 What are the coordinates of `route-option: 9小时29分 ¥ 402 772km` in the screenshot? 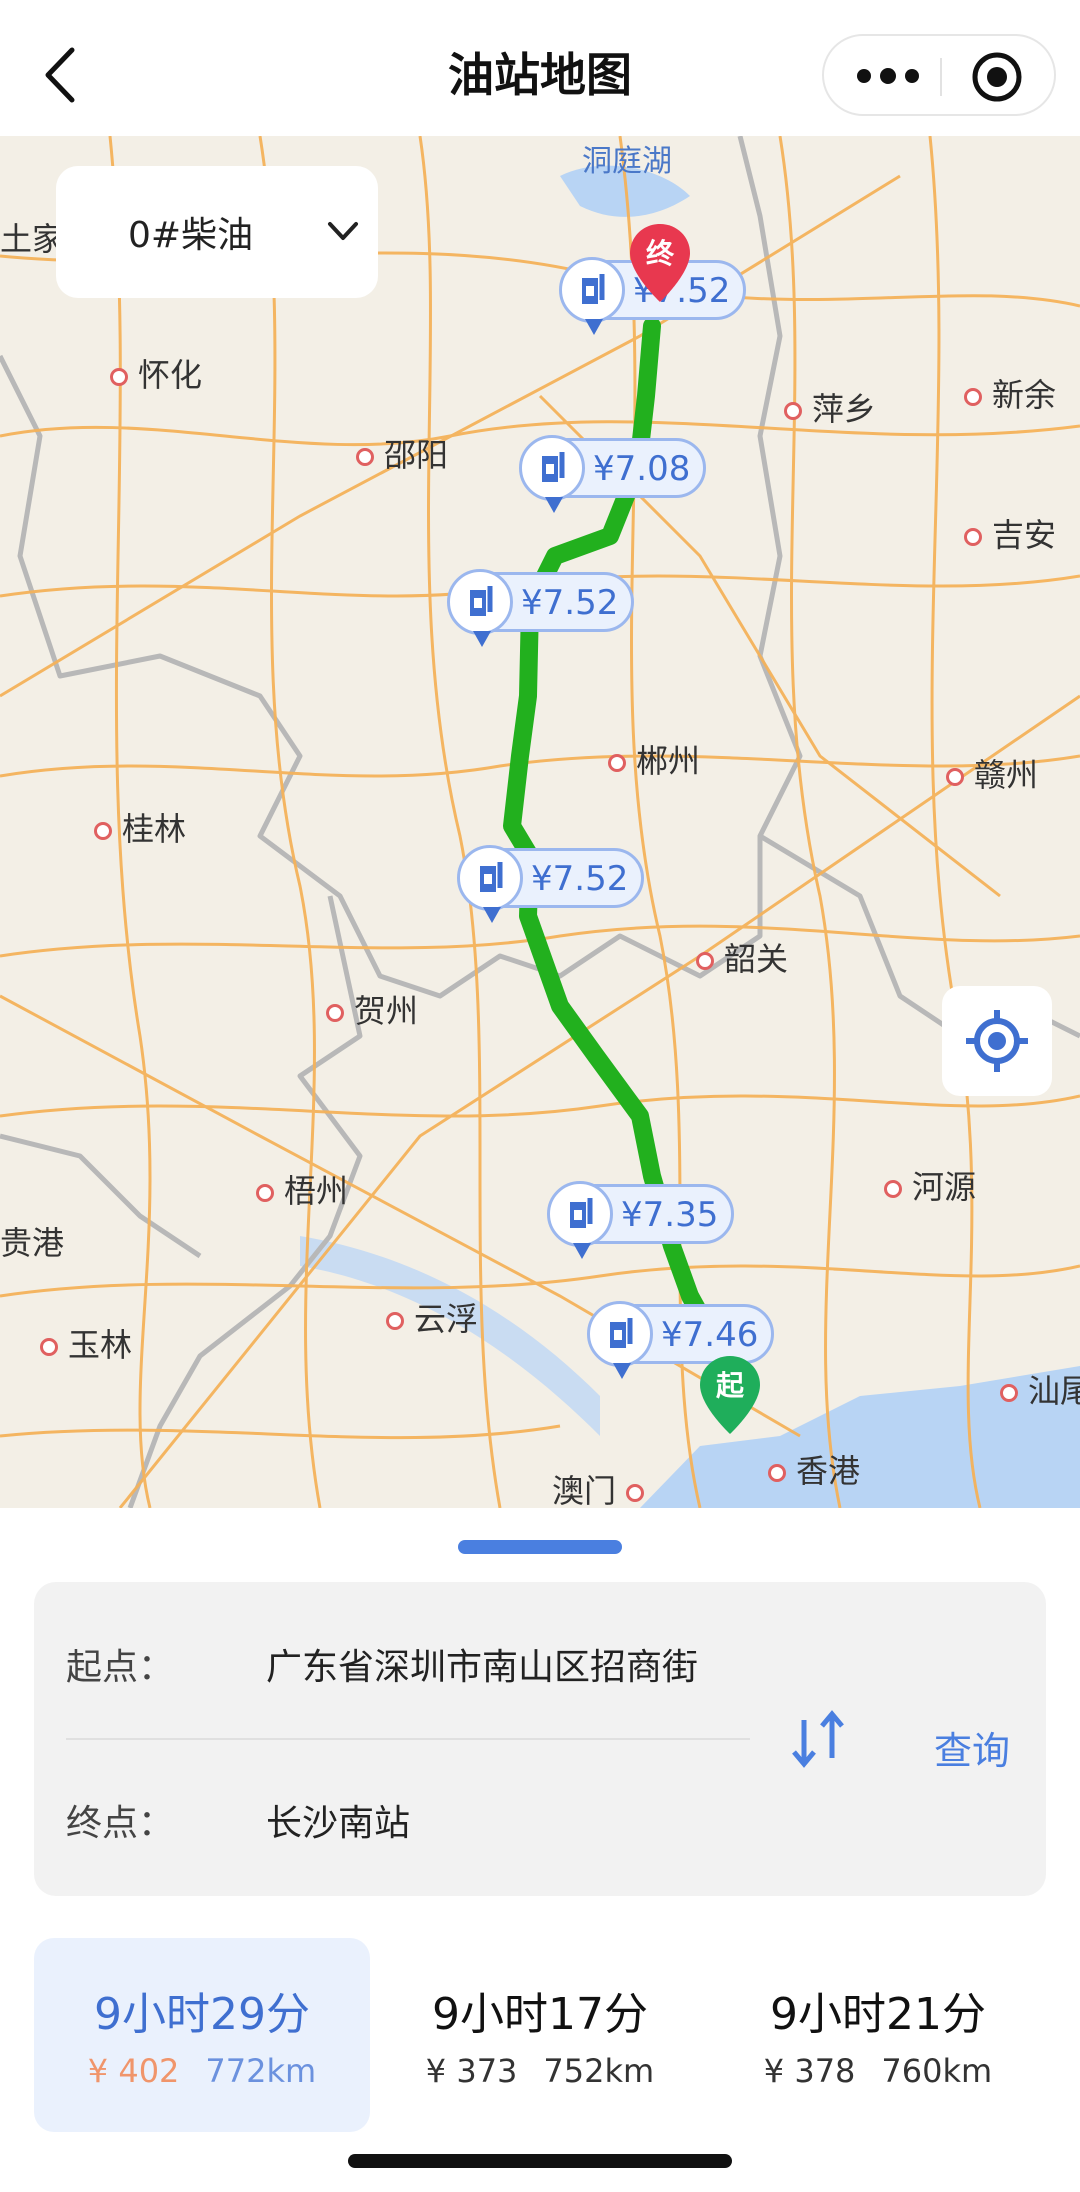 It's located at (202, 2035).